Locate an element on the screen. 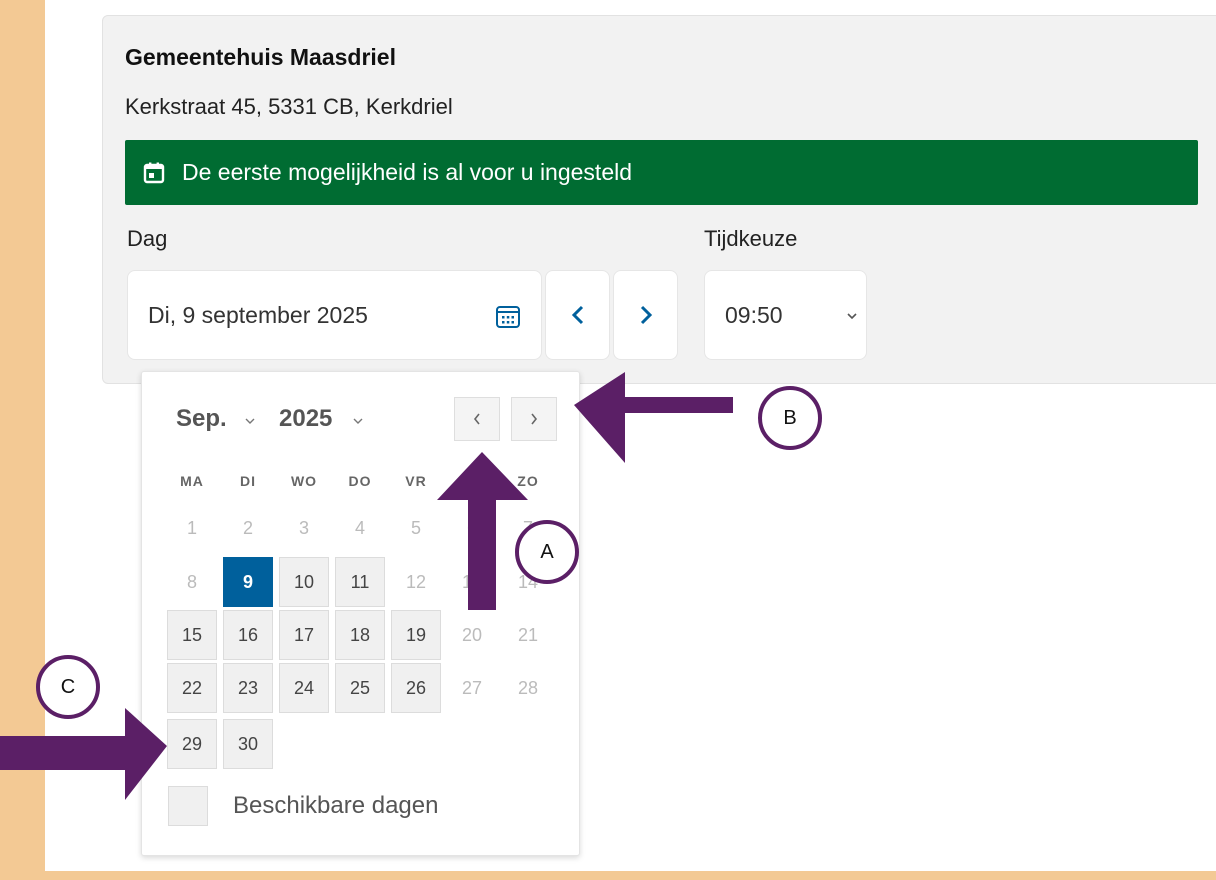 This screenshot has width=1216, height=880. arrow-c is located at coordinates (83, 754).